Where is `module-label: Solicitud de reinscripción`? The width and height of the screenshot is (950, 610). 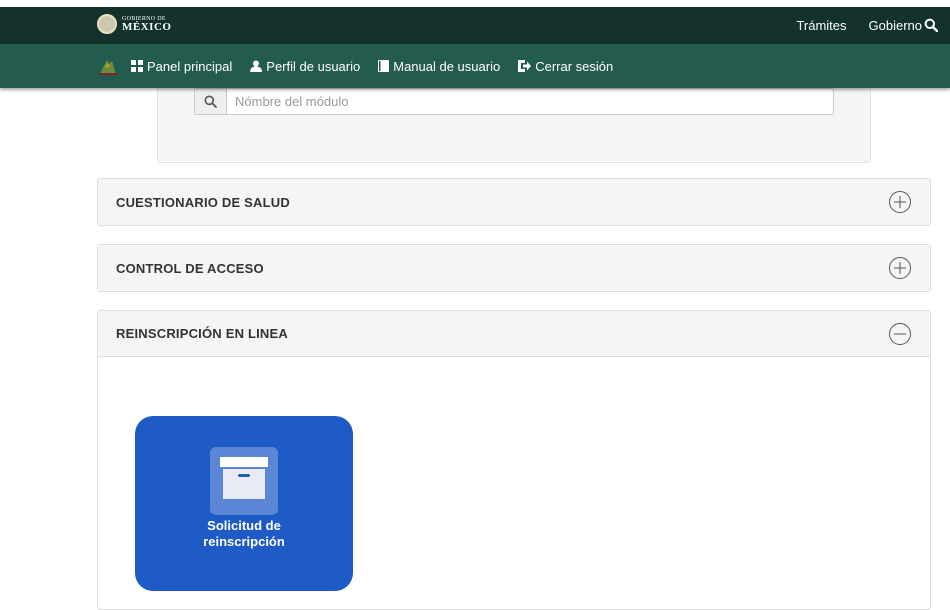 module-label: Solicitud de reinscripción is located at coordinates (244, 534).